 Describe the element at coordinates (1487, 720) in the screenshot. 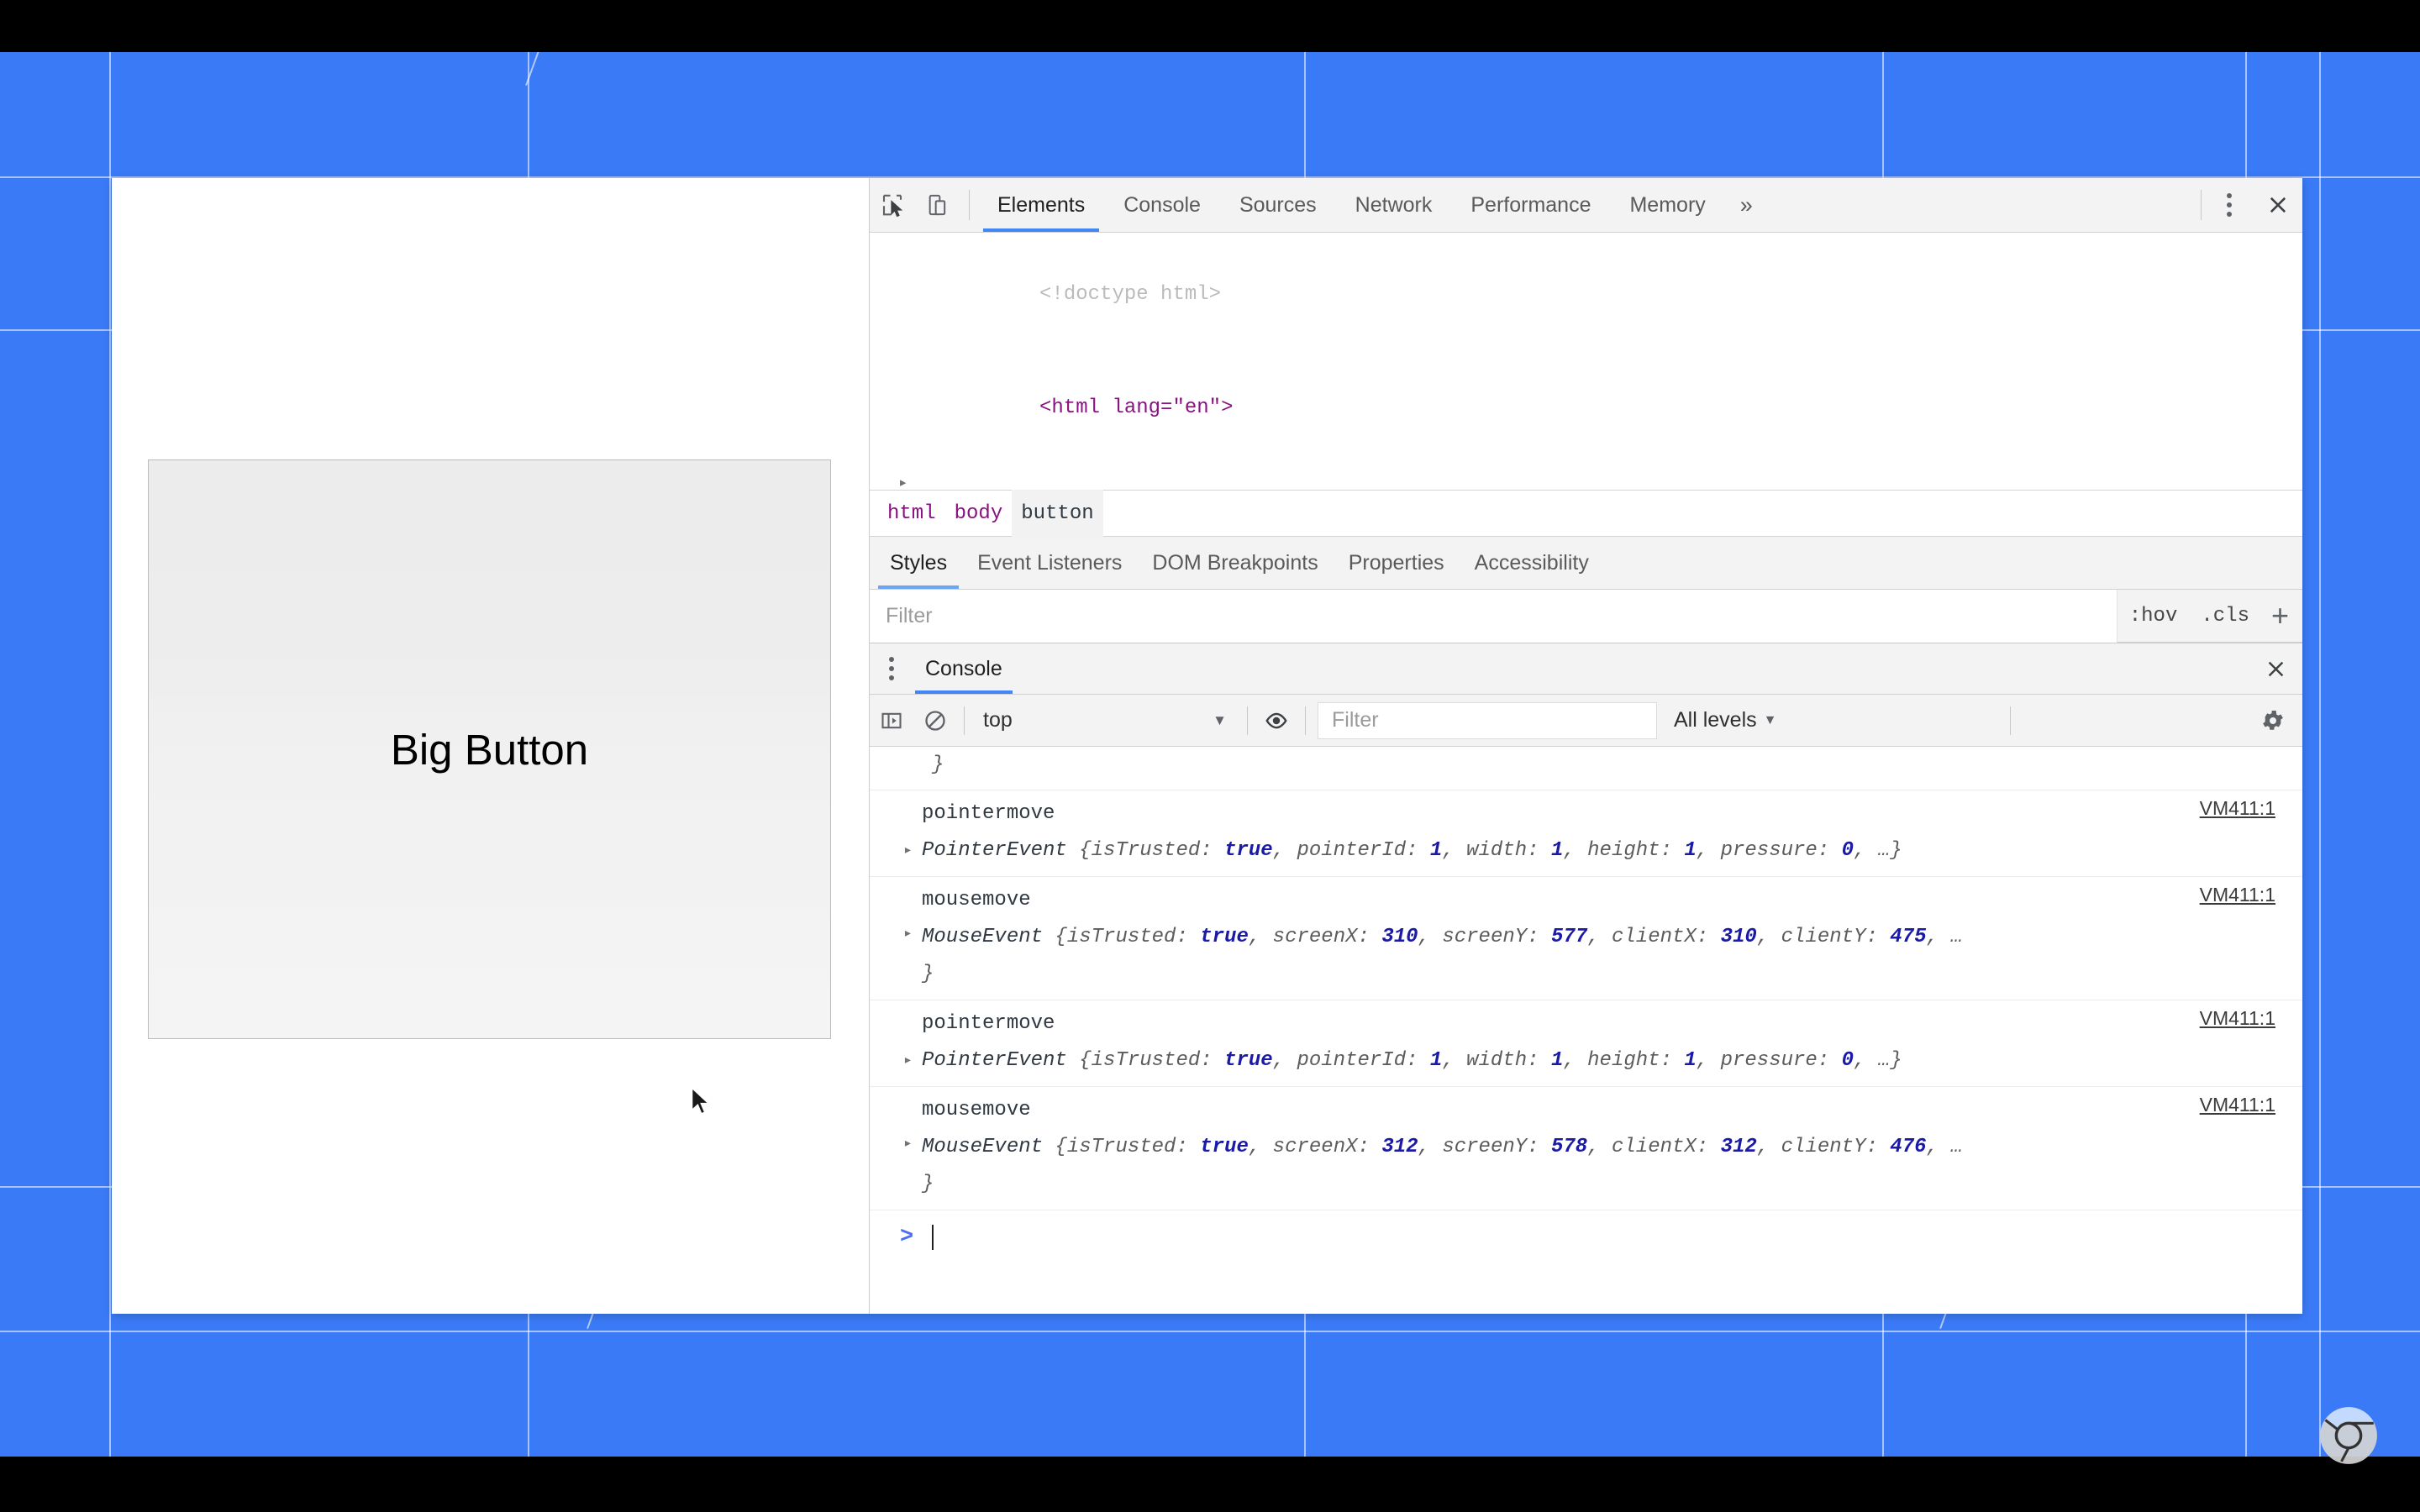

I see `console-filter-input: Filter` at that location.